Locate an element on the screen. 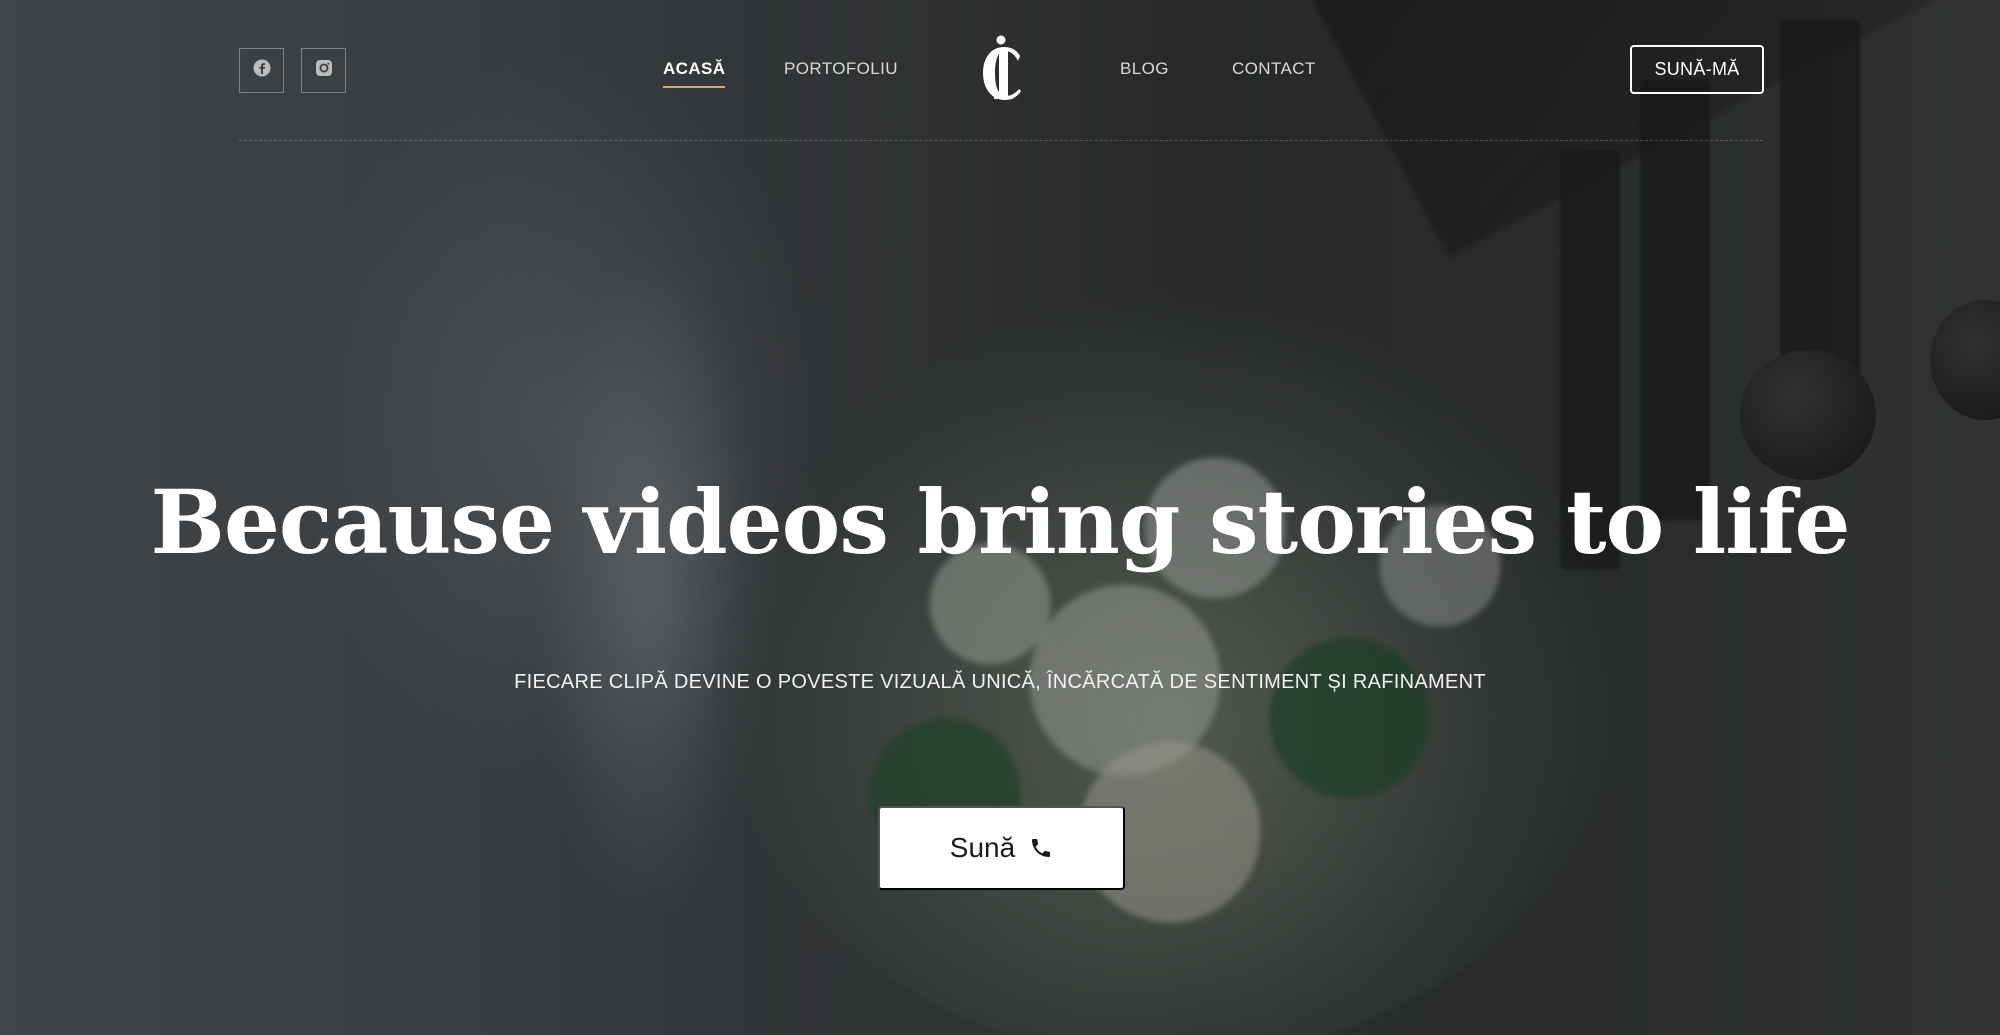 This screenshot has height=1035, width=2000. site-header: ACASĂ PORTOFOLIU BLOG CONTACT SUNĂ-MĂ is located at coordinates (1001, 70).